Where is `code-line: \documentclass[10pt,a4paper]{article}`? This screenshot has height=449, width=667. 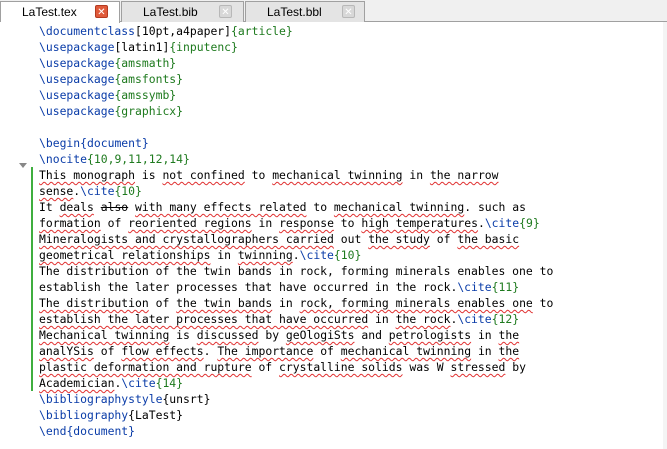 code-line: \documentclass[10pt,a4paper]{article} is located at coordinates (353, 31).